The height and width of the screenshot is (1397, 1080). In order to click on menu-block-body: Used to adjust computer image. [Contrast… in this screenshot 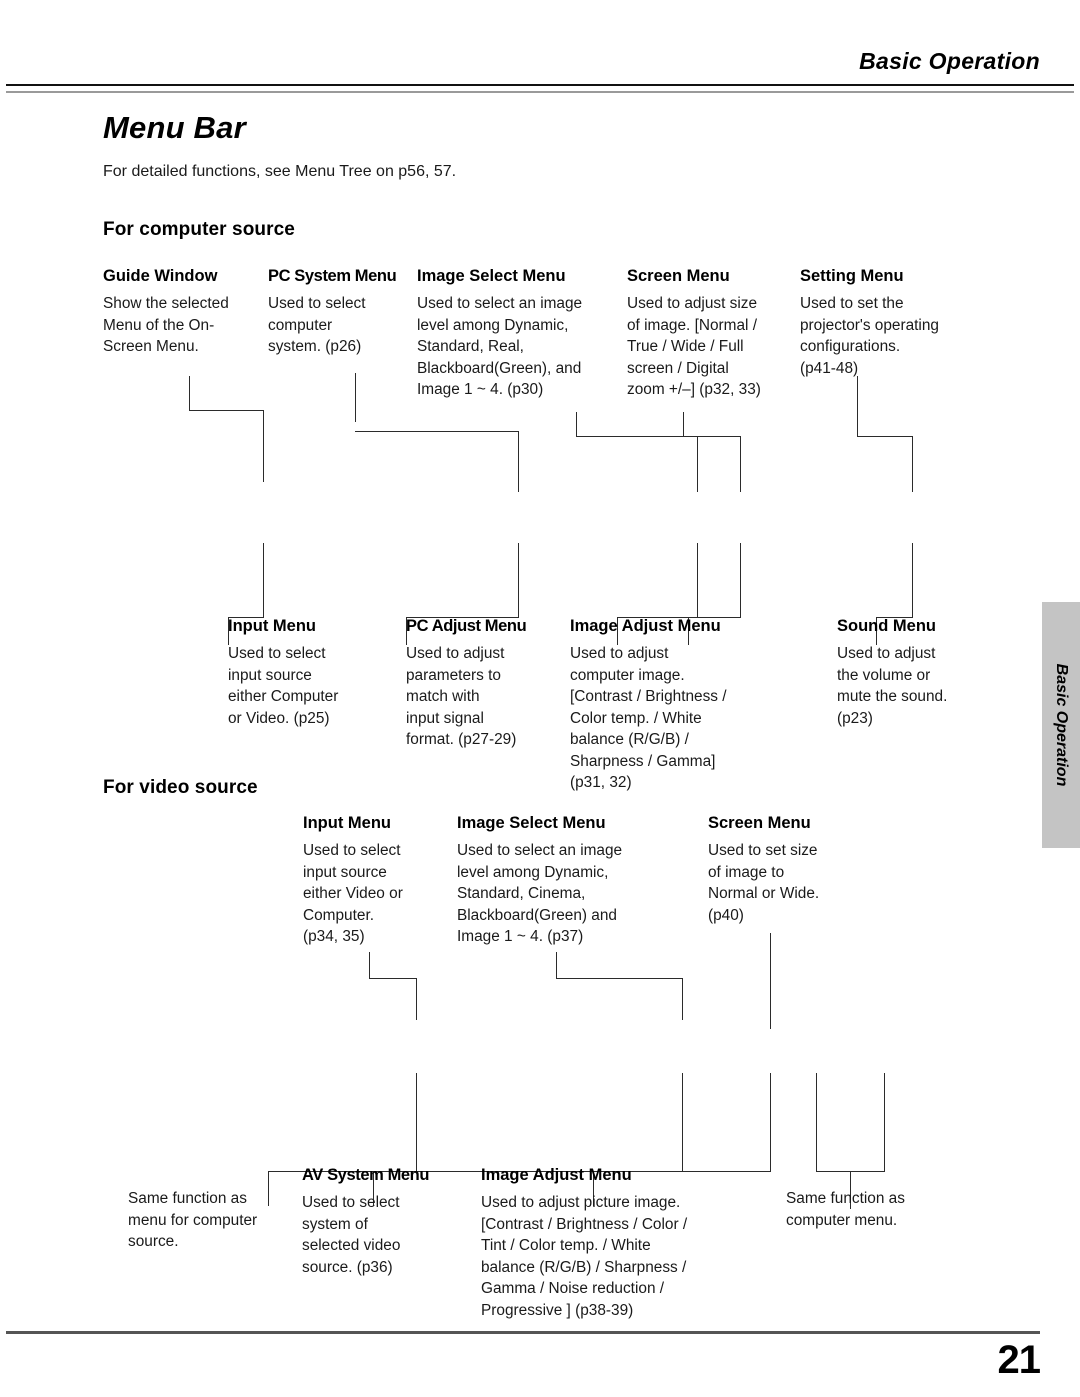, I will do `click(648, 718)`.